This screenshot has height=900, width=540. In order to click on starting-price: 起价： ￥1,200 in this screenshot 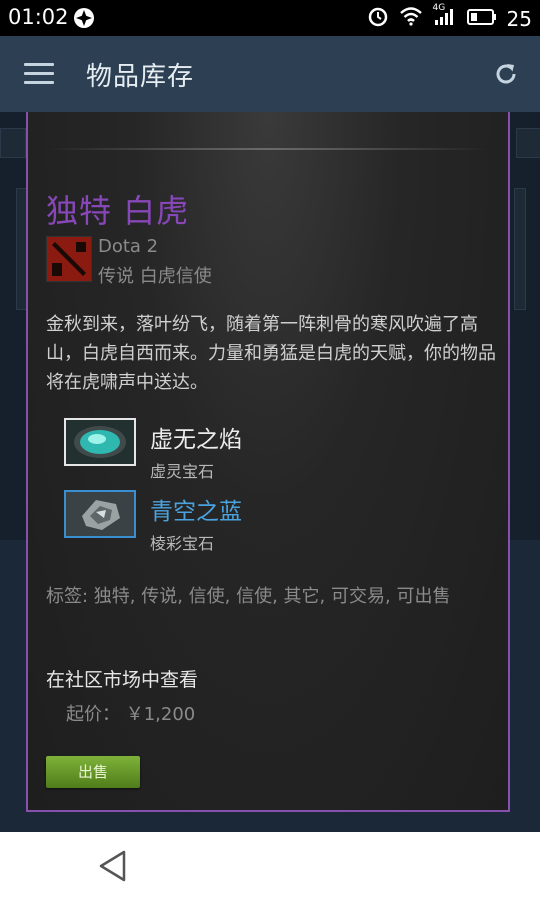, I will do `click(130, 713)`.